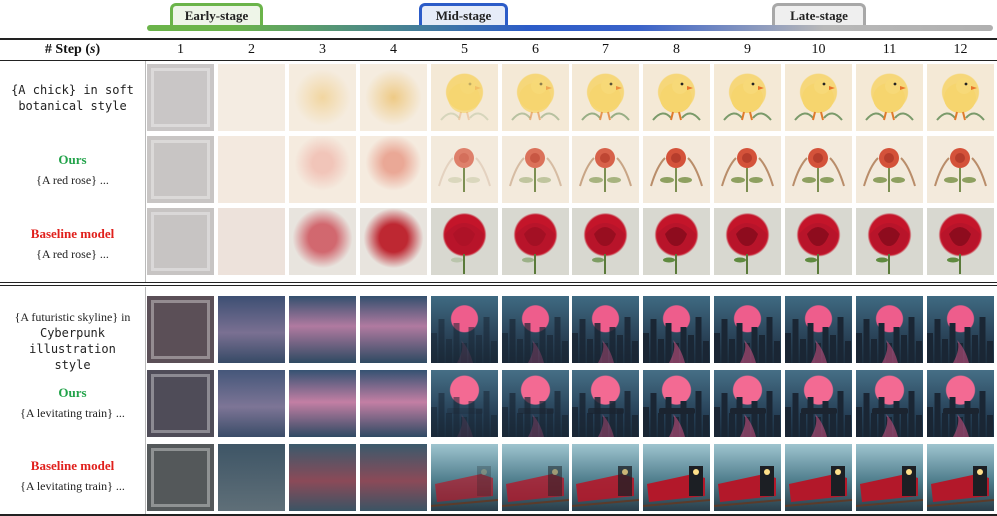 Image resolution: width=997 pixels, height=516 pixels. Describe the element at coordinates (72, 90) in the screenshot. I see `prompt-line: {A chick} in soft` at that location.